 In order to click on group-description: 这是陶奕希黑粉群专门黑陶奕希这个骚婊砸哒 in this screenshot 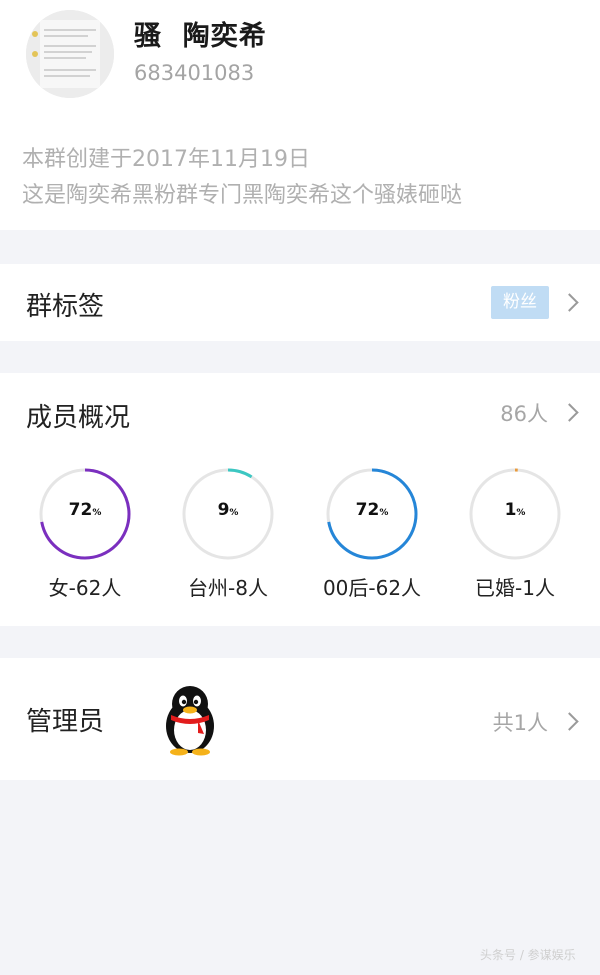, I will do `click(242, 195)`.